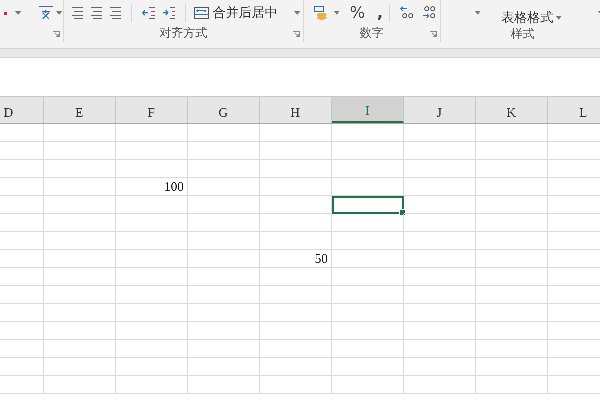 The image size is (600, 400). Describe the element at coordinates (531, 18) in the screenshot. I see `format-as-table-button: 表格格式` at that location.